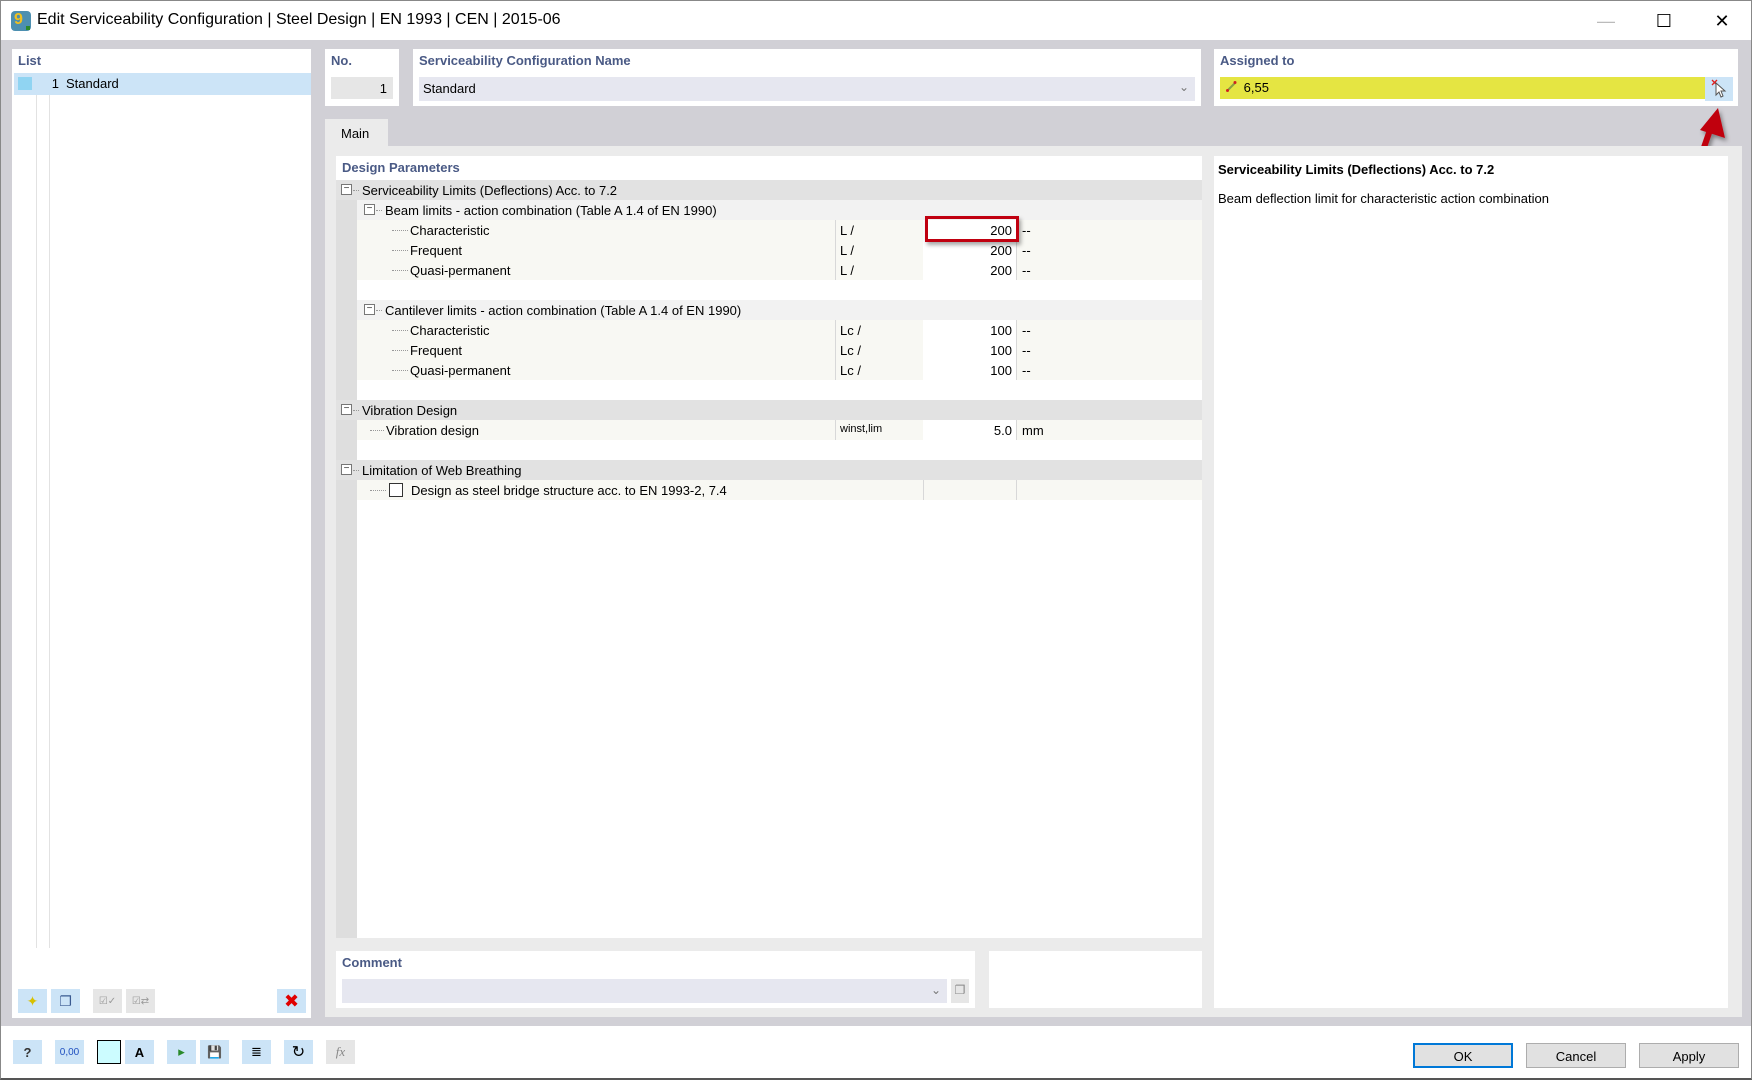 The image size is (1752, 1080). Describe the element at coordinates (32, 1001) in the screenshot. I see `new-item-button: ✦` at that location.